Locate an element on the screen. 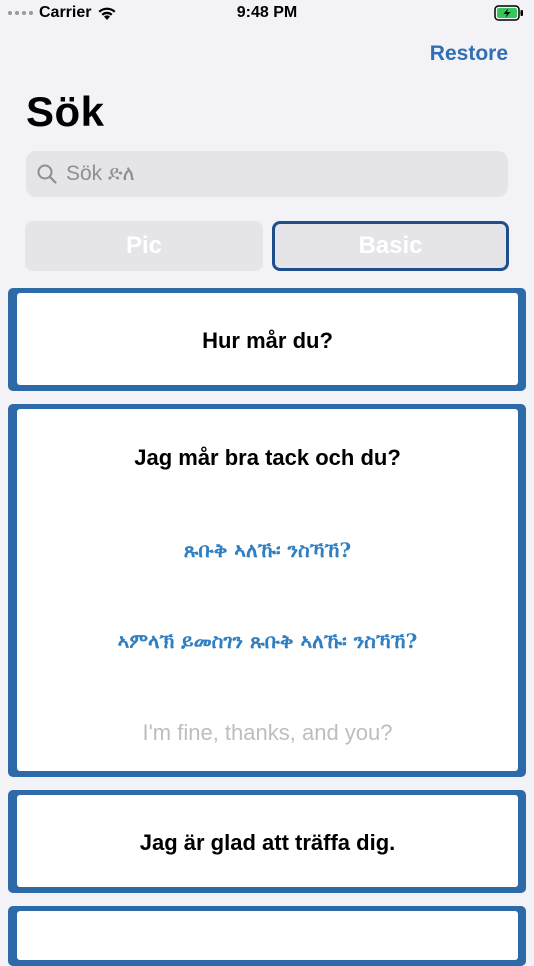 This screenshot has width=534, height=966. phrase-card-body is located at coordinates (267, 935).